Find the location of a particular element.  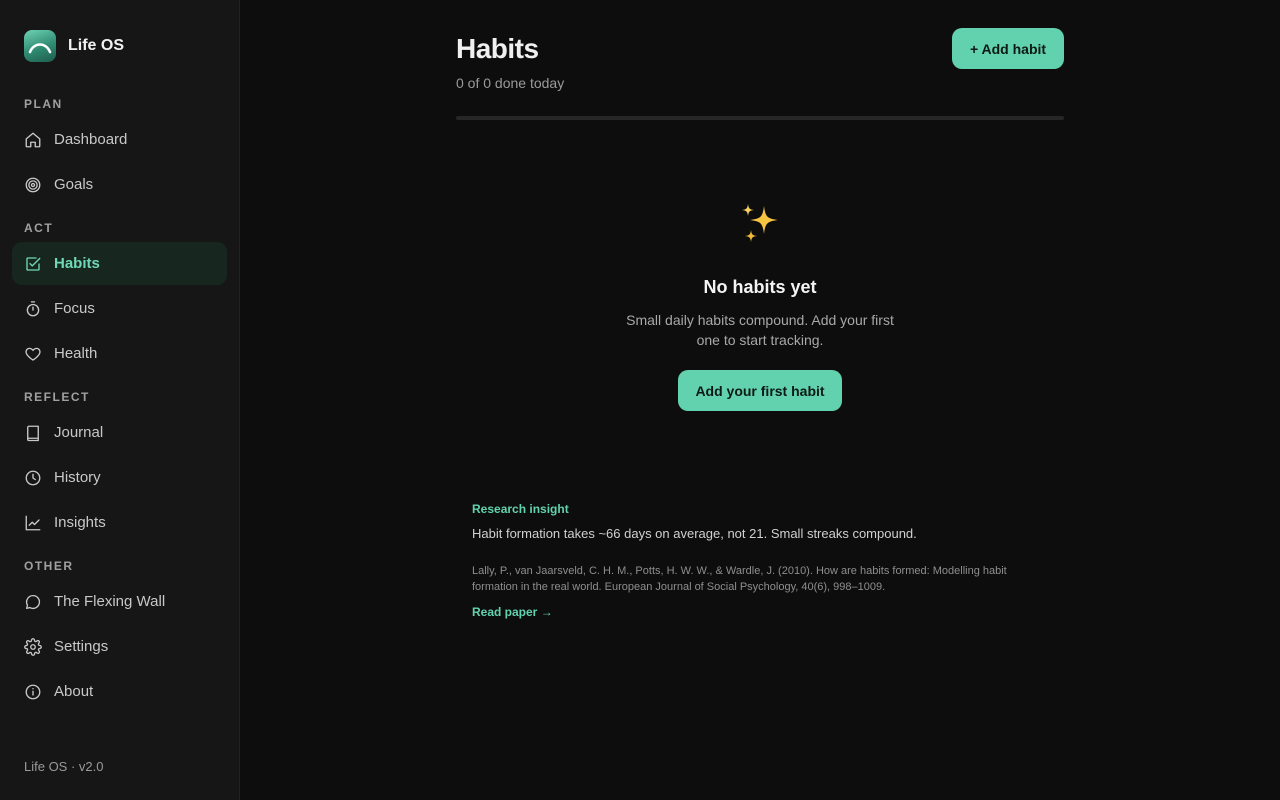

home-icon is located at coordinates (33, 139).